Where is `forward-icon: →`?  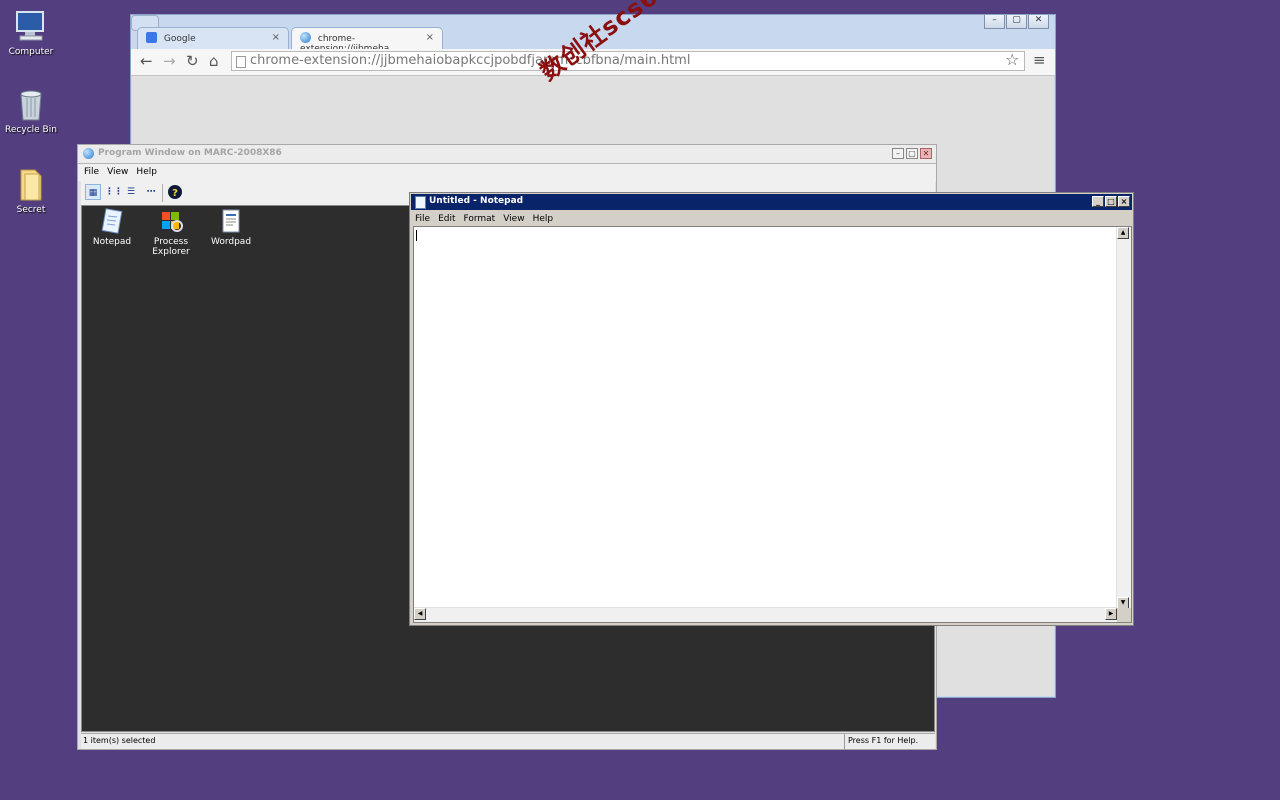
forward-icon: → is located at coordinates (169, 61).